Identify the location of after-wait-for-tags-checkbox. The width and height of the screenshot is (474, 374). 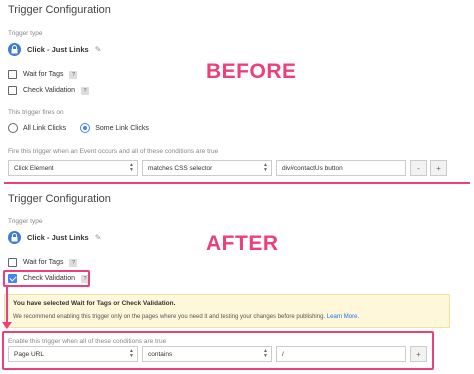
(12, 262).